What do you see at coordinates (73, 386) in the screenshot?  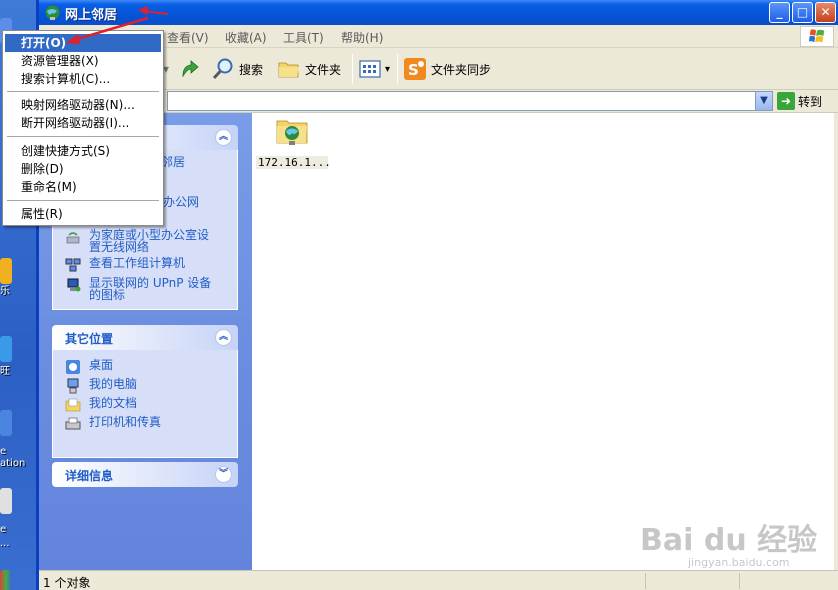 I see `my-computer-icon` at bounding box center [73, 386].